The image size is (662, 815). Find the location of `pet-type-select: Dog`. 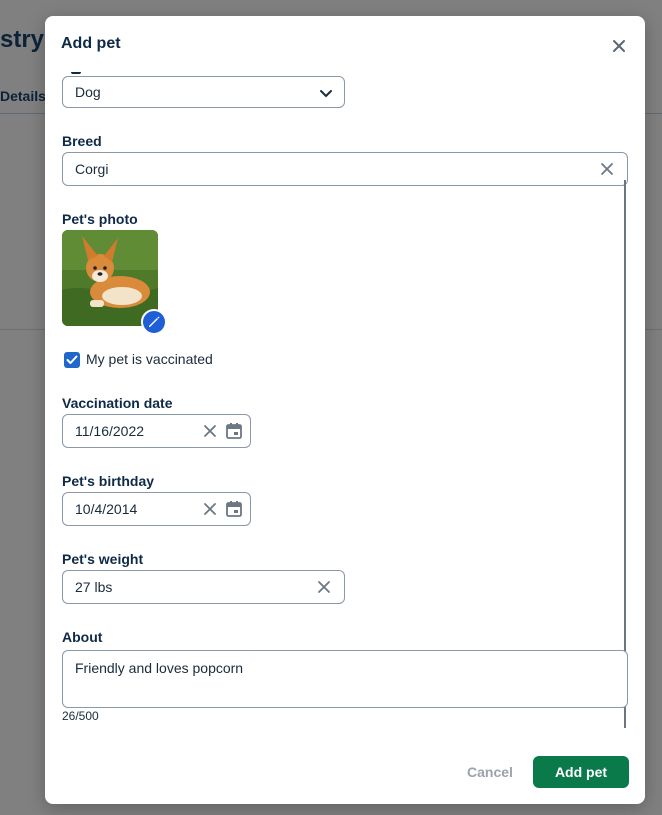

pet-type-select: Dog is located at coordinates (203, 92).